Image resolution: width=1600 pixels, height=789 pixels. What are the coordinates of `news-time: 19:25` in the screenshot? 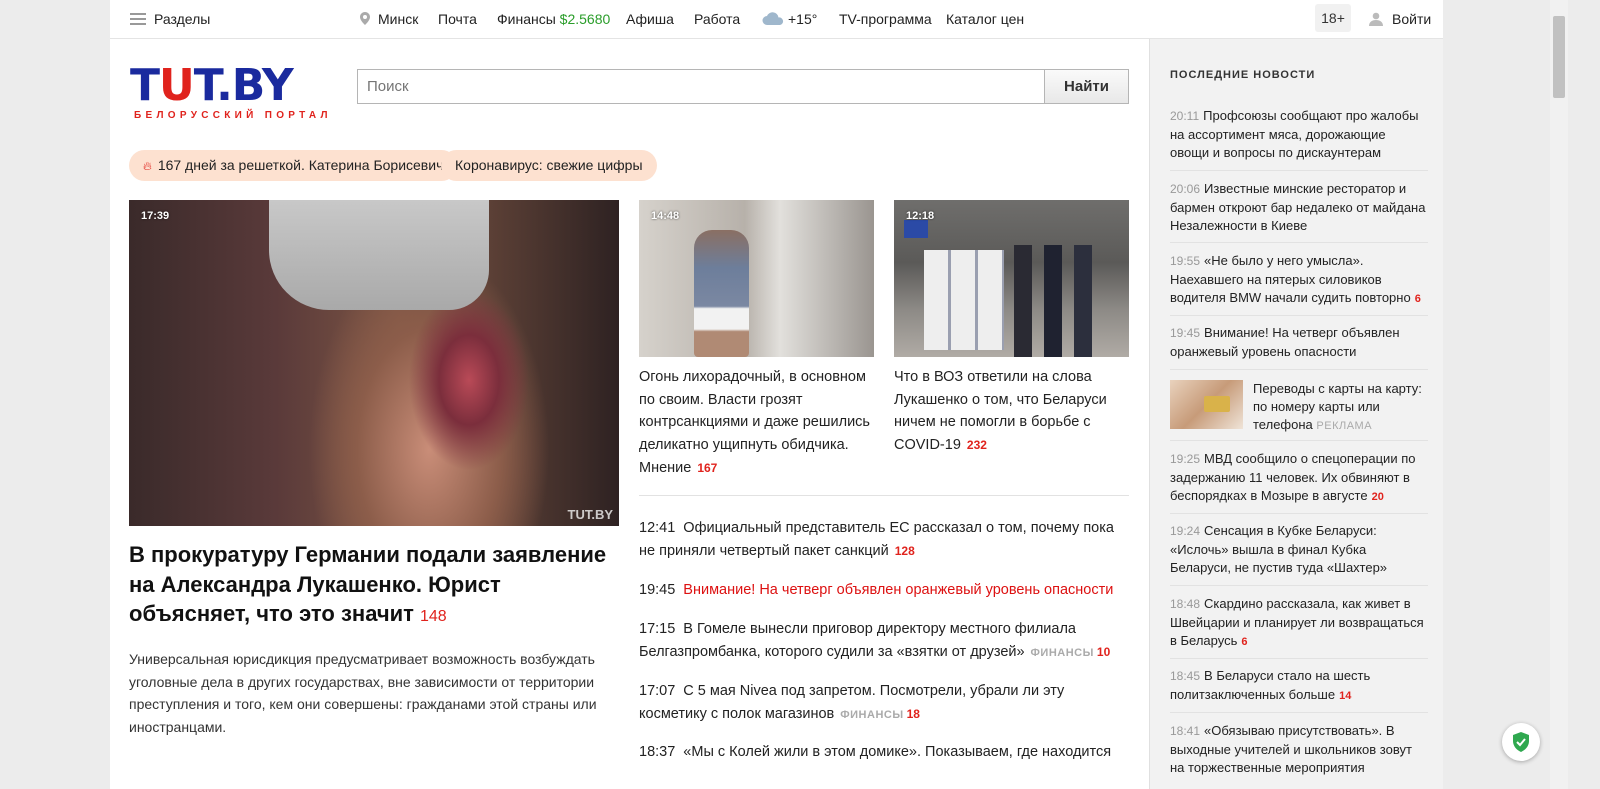 It's located at (1185, 459).